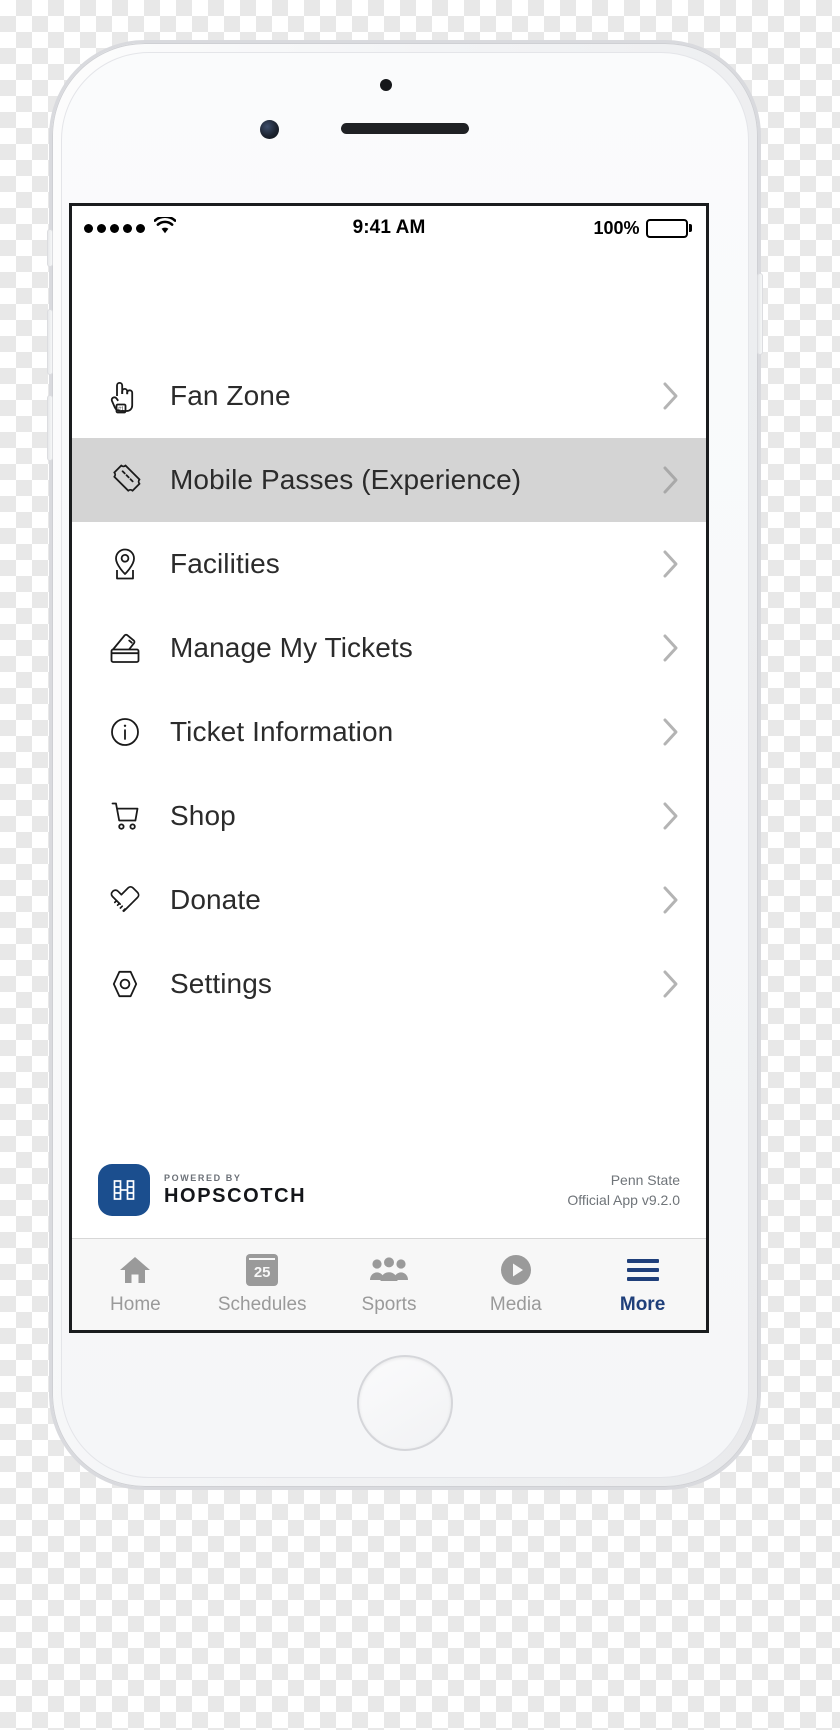  I want to click on tab-label: Schedules, so click(262, 1304).